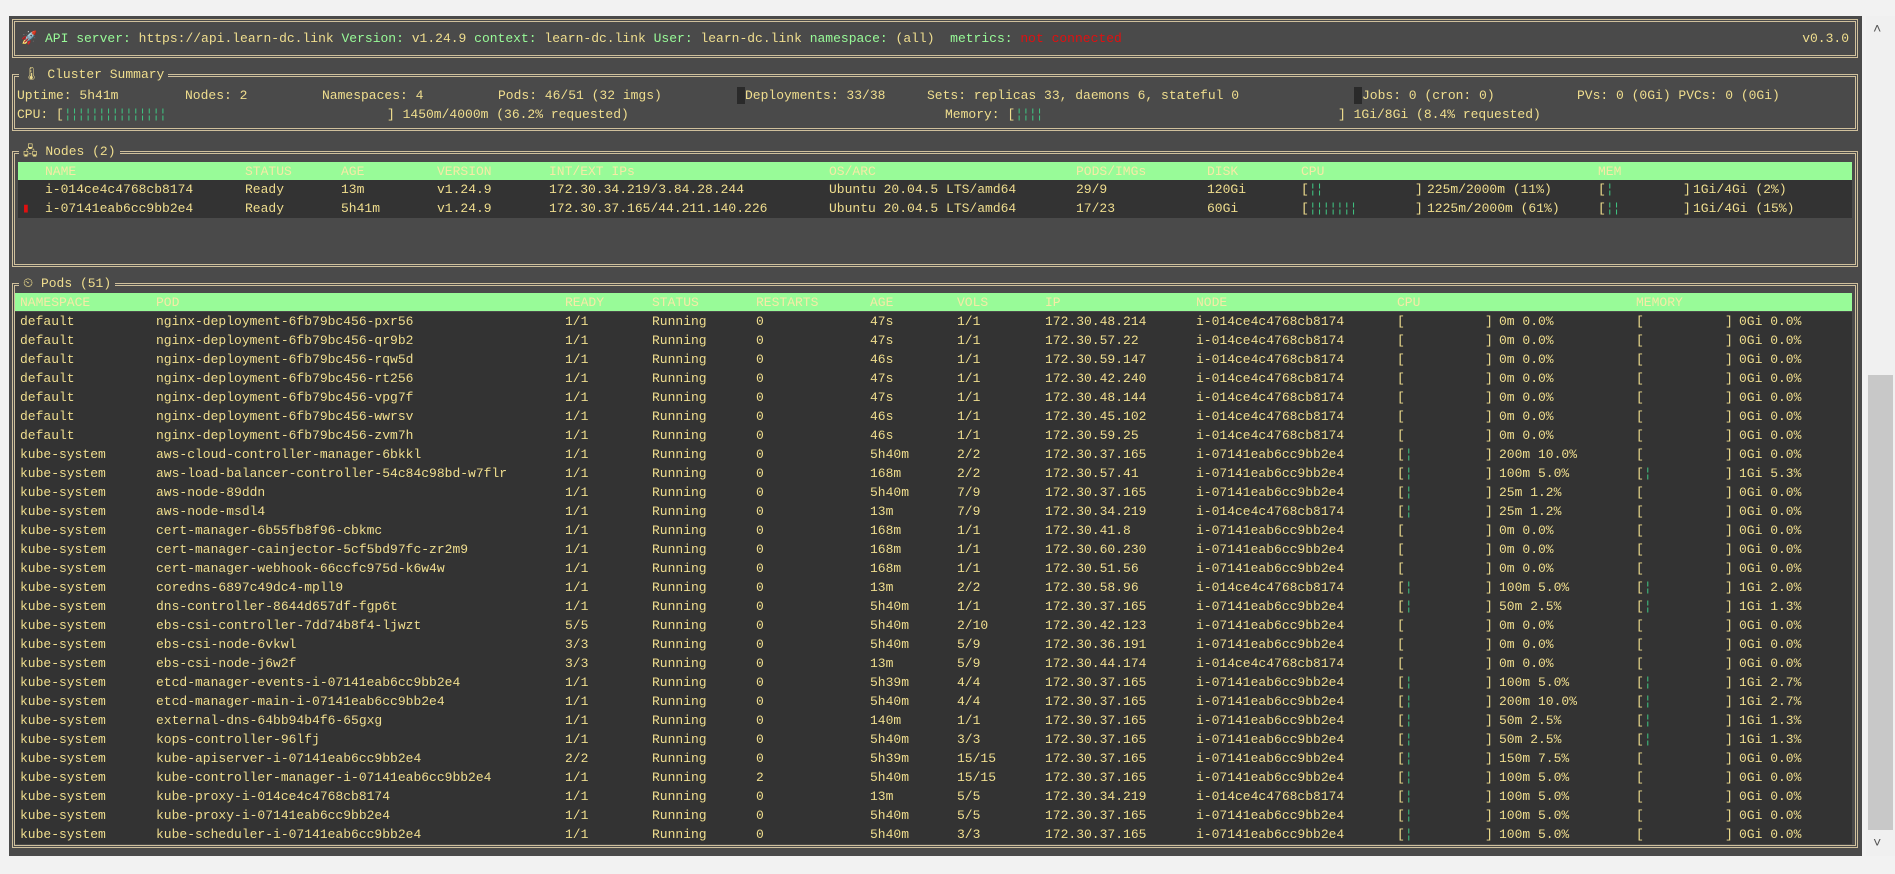 The image size is (1895, 874). I want to click on cpu-bar: [, so click(1401, 359).